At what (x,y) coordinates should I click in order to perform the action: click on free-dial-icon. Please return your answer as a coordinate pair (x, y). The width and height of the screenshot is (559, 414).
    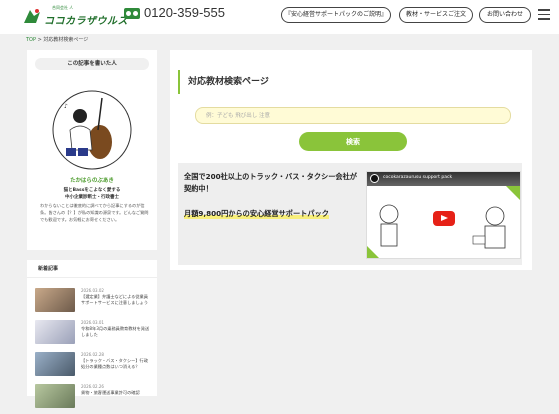
    Looking at the image, I should click on (132, 13).